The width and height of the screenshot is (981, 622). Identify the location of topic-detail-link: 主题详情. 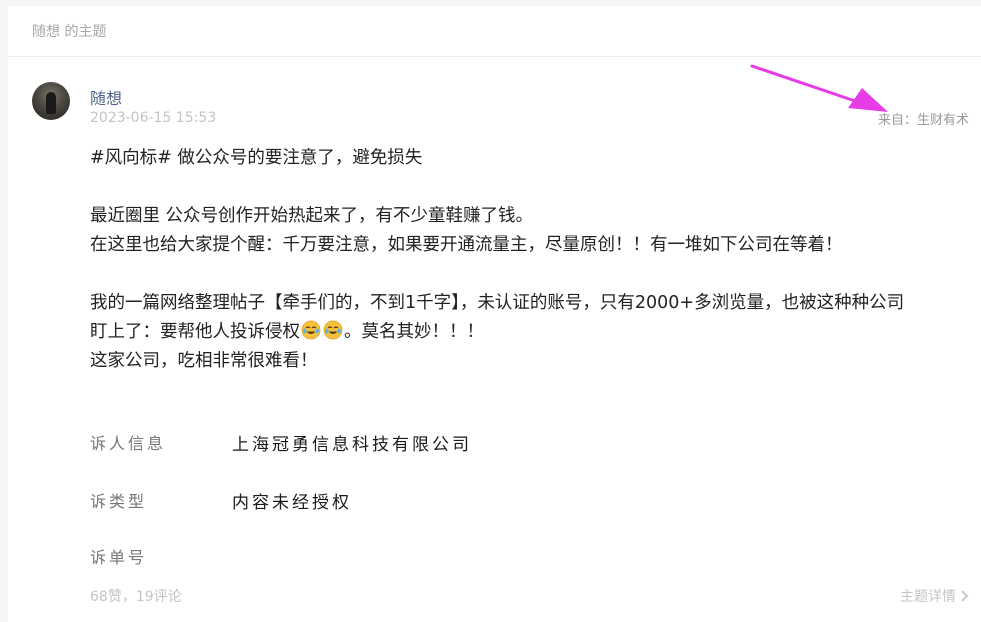
(934, 596).